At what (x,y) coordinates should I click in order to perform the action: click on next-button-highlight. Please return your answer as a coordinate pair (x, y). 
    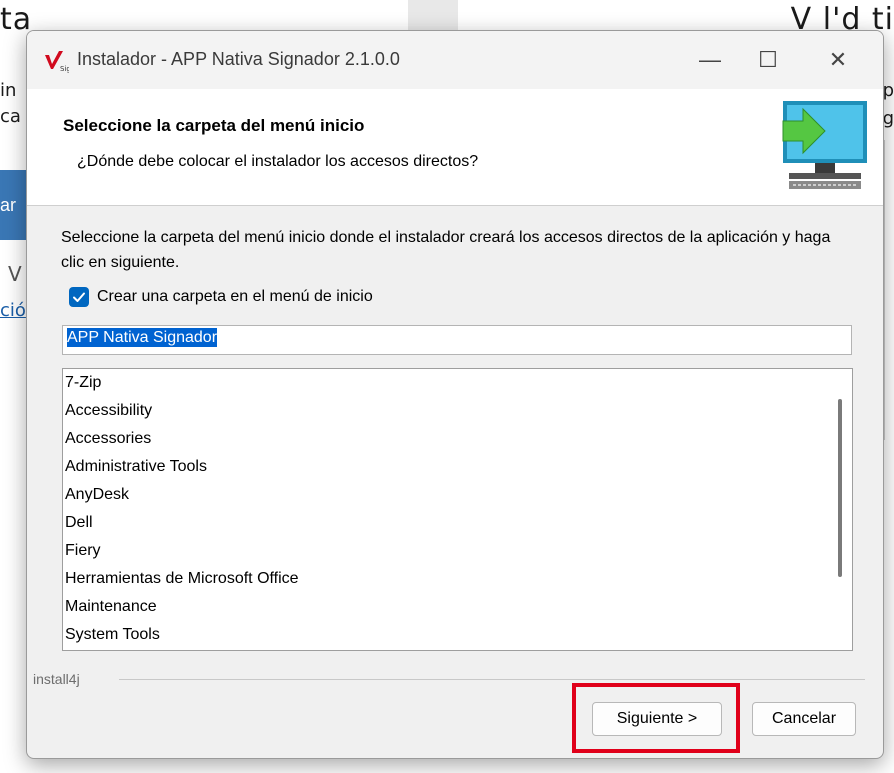
    Looking at the image, I should click on (656, 718).